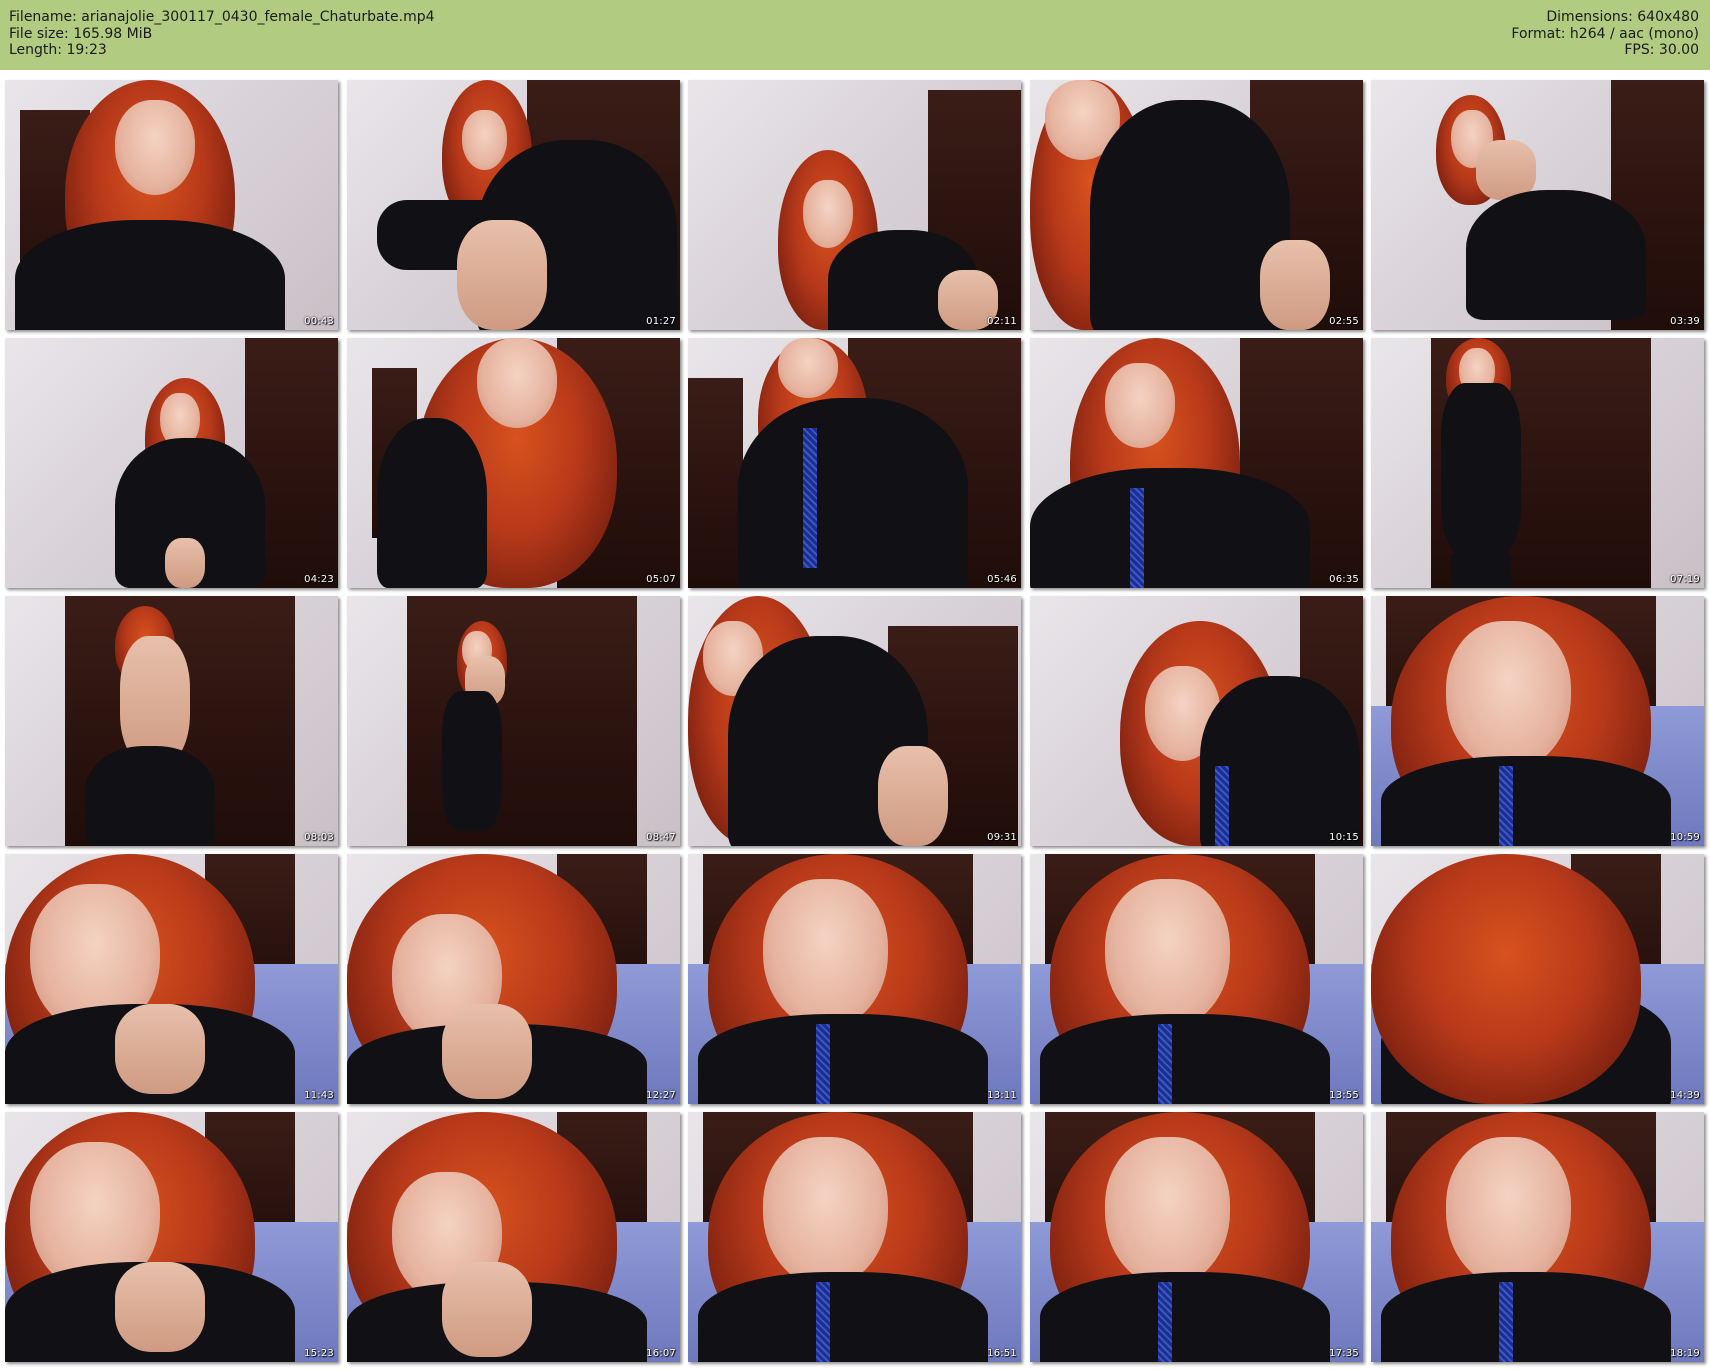 Image resolution: width=1710 pixels, height=1370 pixels. Describe the element at coordinates (319, 837) in the screenshot. I see `frame-timestamp: 08:03` at that location.